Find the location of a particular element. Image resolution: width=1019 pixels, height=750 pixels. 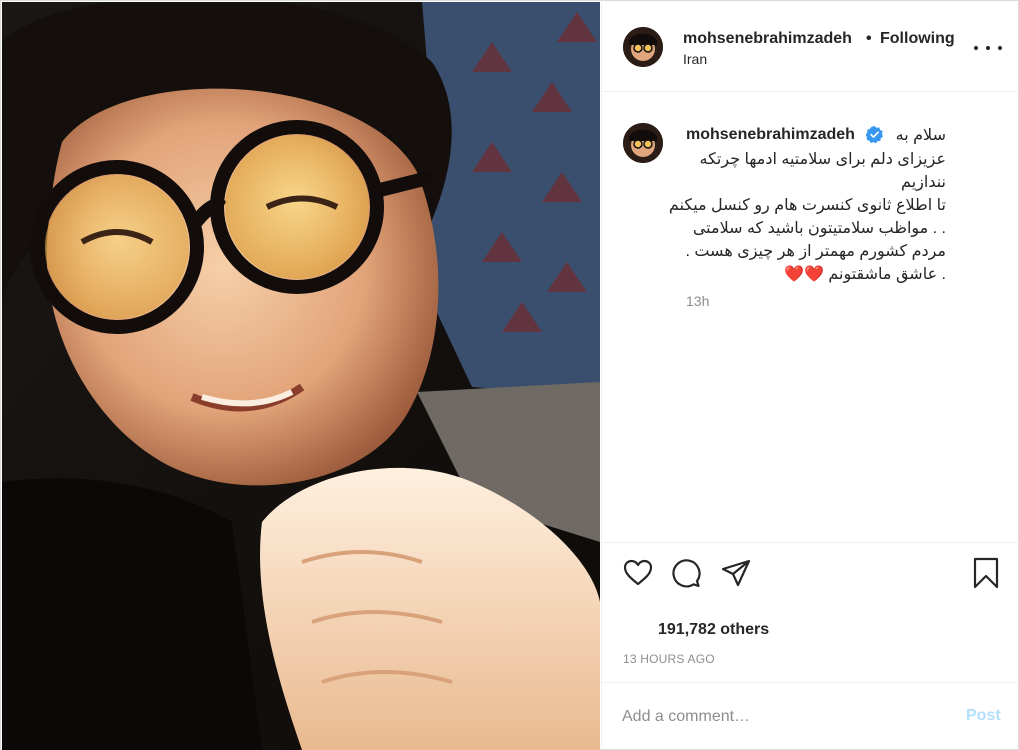

comment-box: Post is located at coordinates (810, 716).